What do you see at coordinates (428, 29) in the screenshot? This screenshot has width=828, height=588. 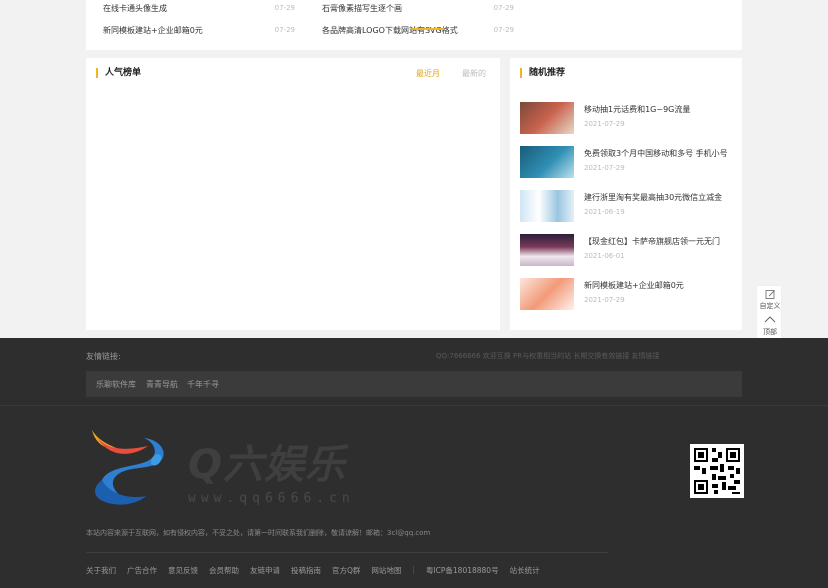 I see `active-tab-indicator` at bounding box center [428, 29].